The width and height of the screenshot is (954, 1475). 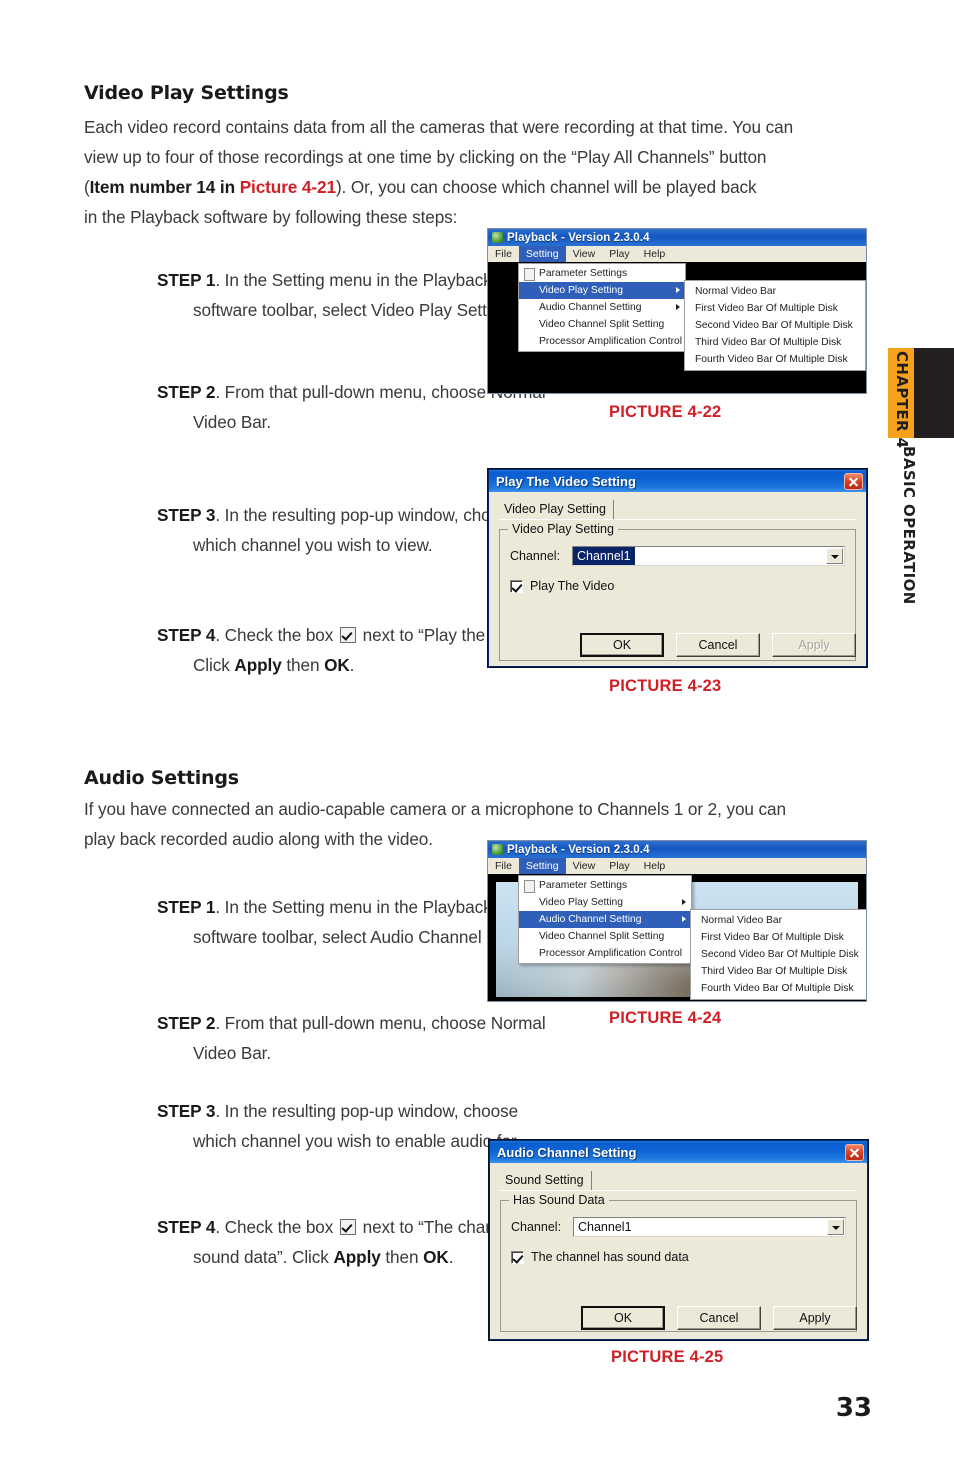 I want to click on playback-title-text: Playback - Version 2.3.0.4, so click(x=578, y=237).